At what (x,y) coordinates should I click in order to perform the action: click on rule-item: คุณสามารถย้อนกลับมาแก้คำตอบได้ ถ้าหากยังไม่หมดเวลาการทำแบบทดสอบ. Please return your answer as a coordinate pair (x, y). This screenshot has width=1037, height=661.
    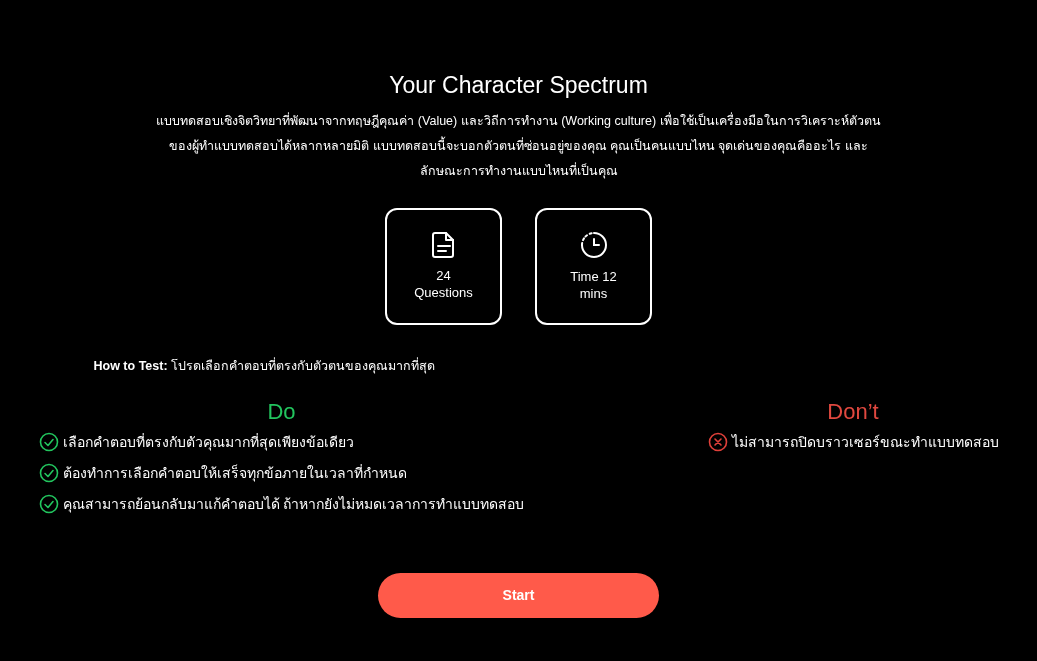
    Looking at the image, I should click on (293, 504).